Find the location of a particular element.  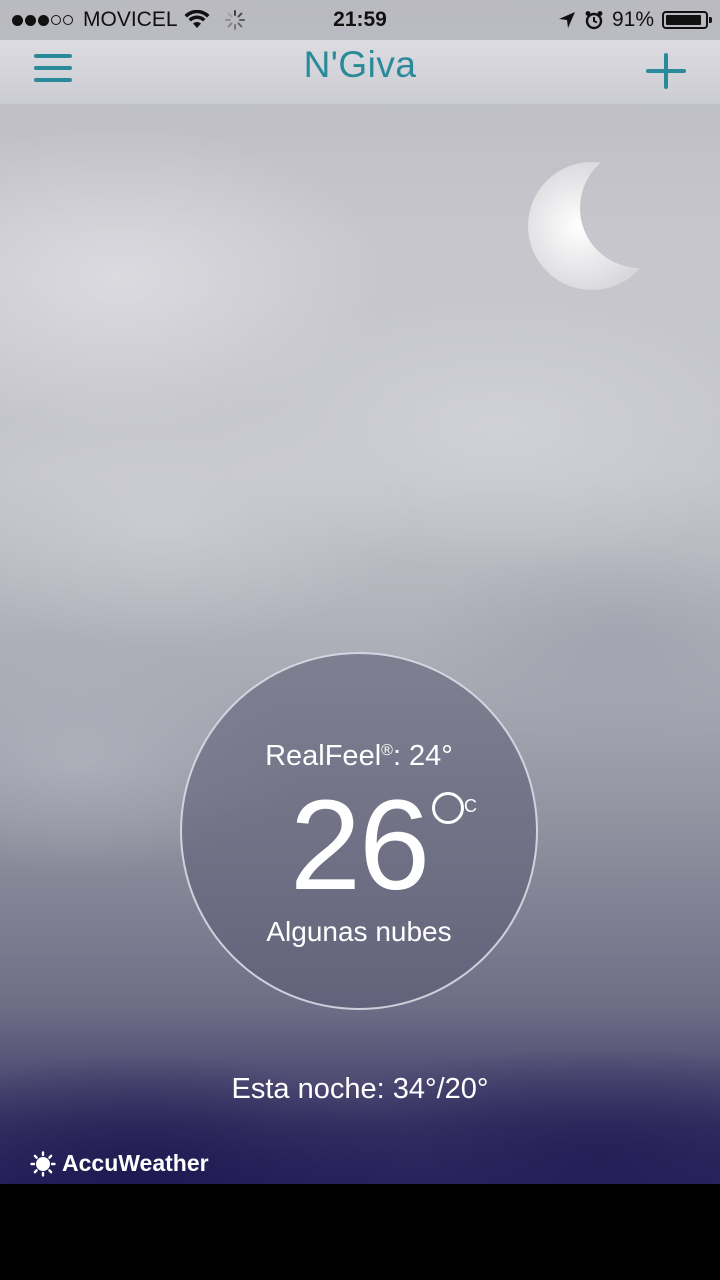

status-right: 91% is located at coordinates (635, 20).